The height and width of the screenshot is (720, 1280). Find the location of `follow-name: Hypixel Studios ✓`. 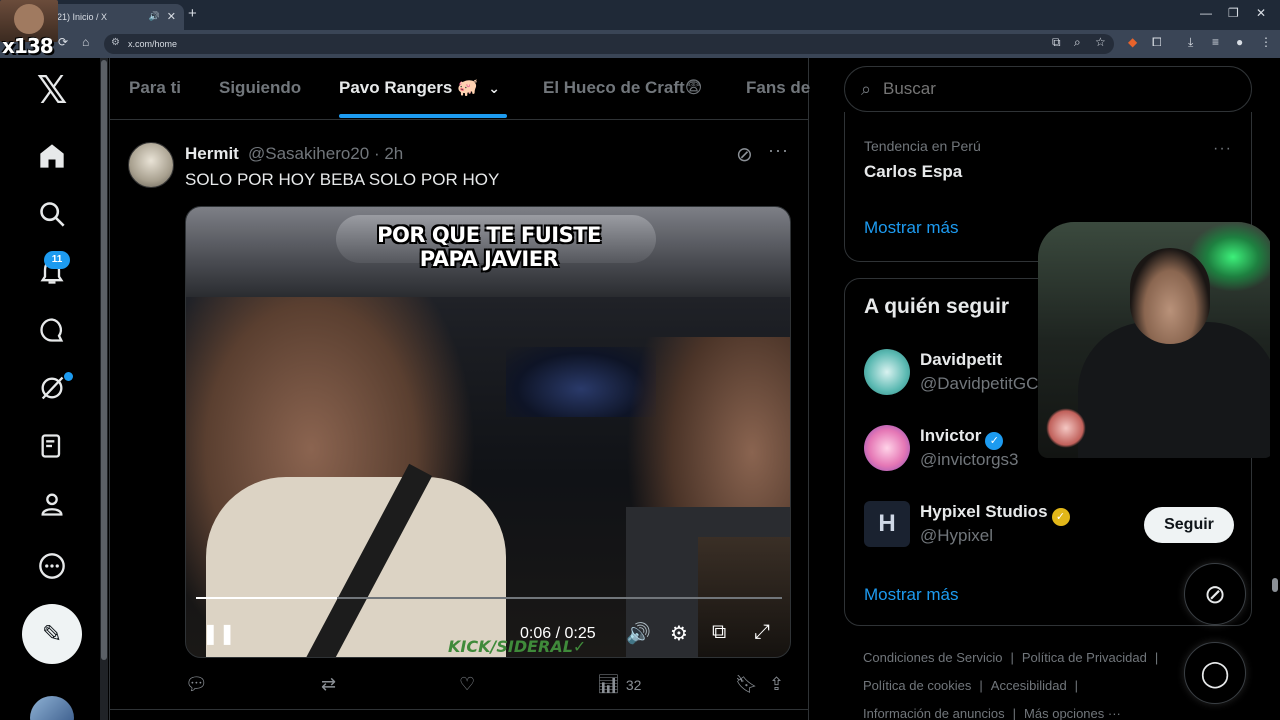

follow-name: Hypixel Studios ✓ is located at coordinates (995, 514).